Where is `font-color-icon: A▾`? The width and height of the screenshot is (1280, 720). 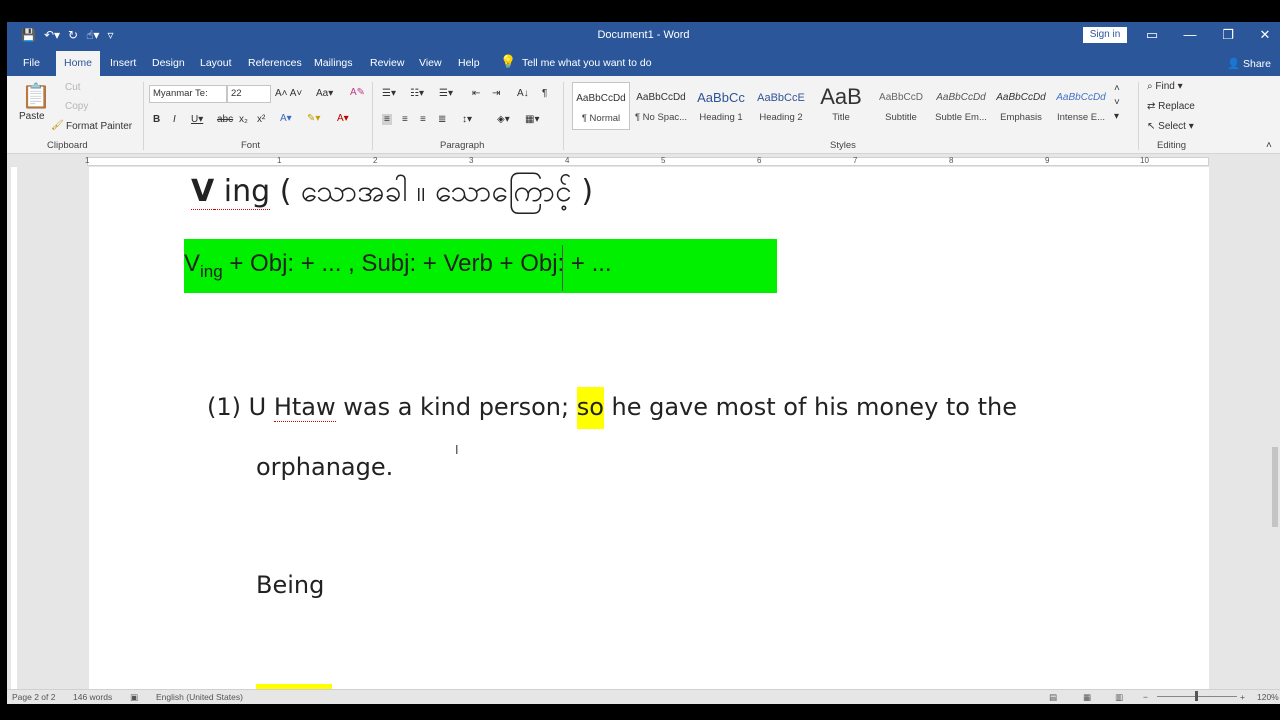
font-color-icon: A▾ is located at coordinates (343, 118).